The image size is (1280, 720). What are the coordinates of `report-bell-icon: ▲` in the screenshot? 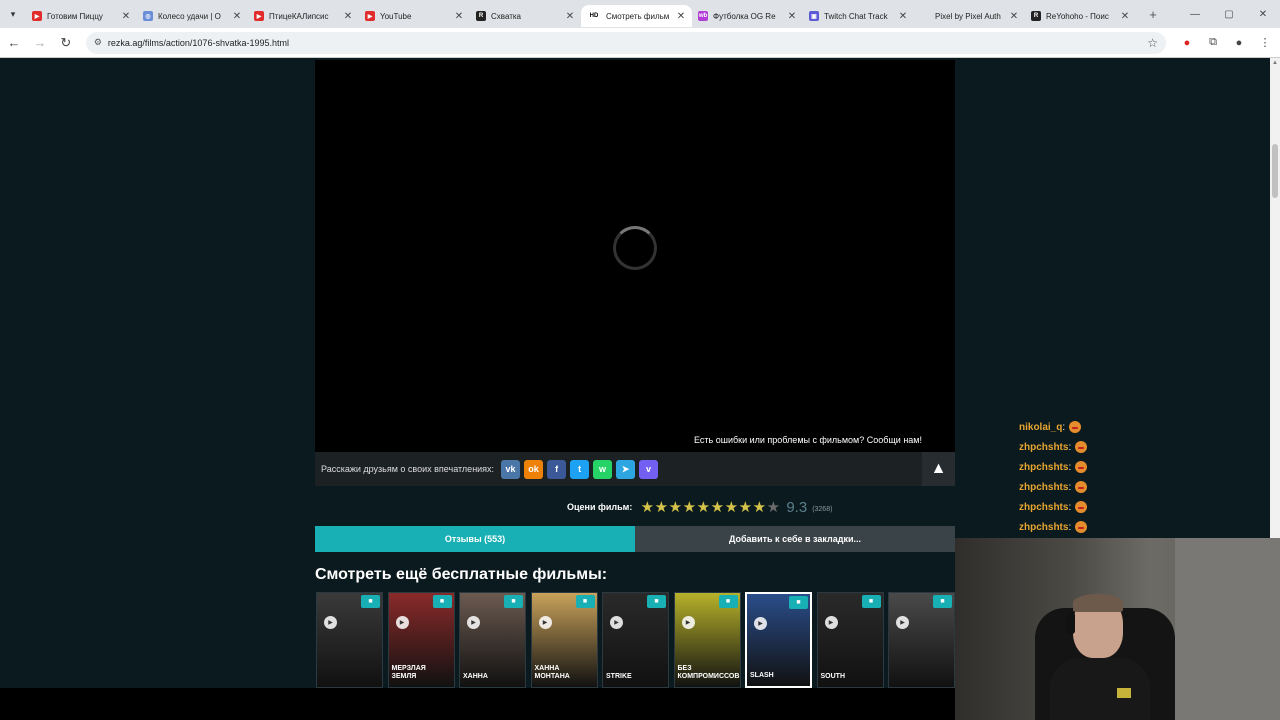 It's located at (938, 469).